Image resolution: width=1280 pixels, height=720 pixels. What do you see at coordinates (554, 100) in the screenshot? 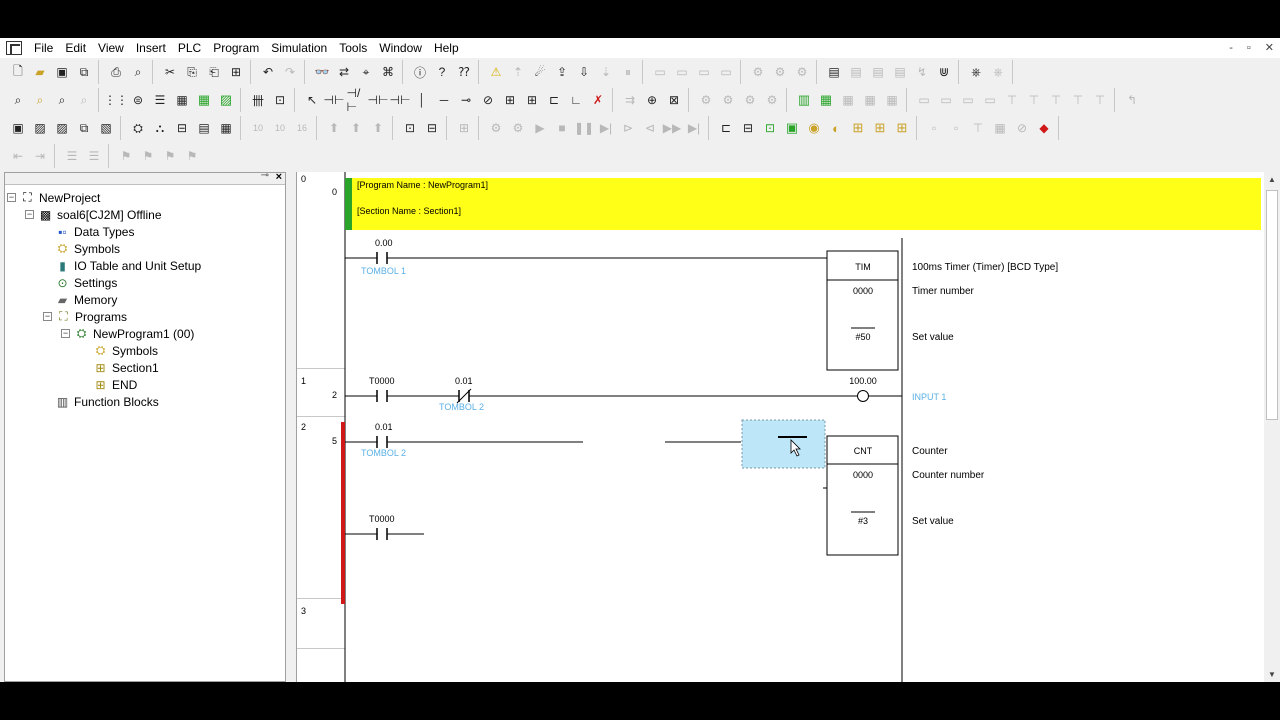
I see `new-pt-coil-icon: ⊏` at bounding box center [554, 100].